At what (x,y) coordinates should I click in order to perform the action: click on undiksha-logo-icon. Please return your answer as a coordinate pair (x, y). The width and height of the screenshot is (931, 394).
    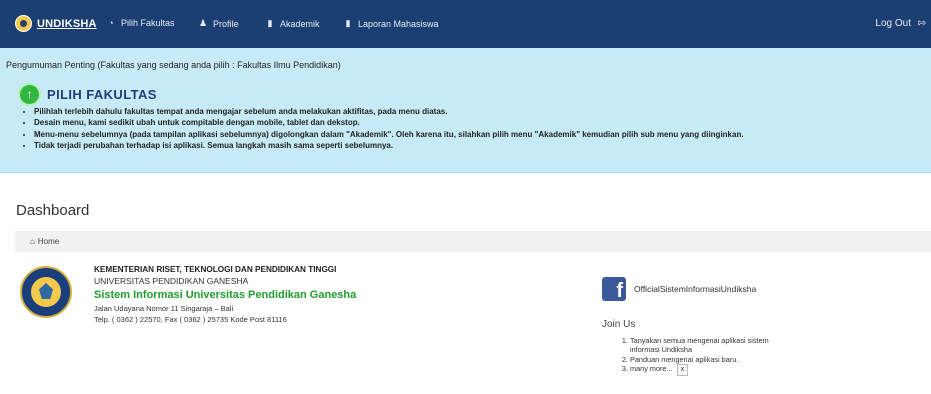
    Looking at the image, I should click on (23, 23).